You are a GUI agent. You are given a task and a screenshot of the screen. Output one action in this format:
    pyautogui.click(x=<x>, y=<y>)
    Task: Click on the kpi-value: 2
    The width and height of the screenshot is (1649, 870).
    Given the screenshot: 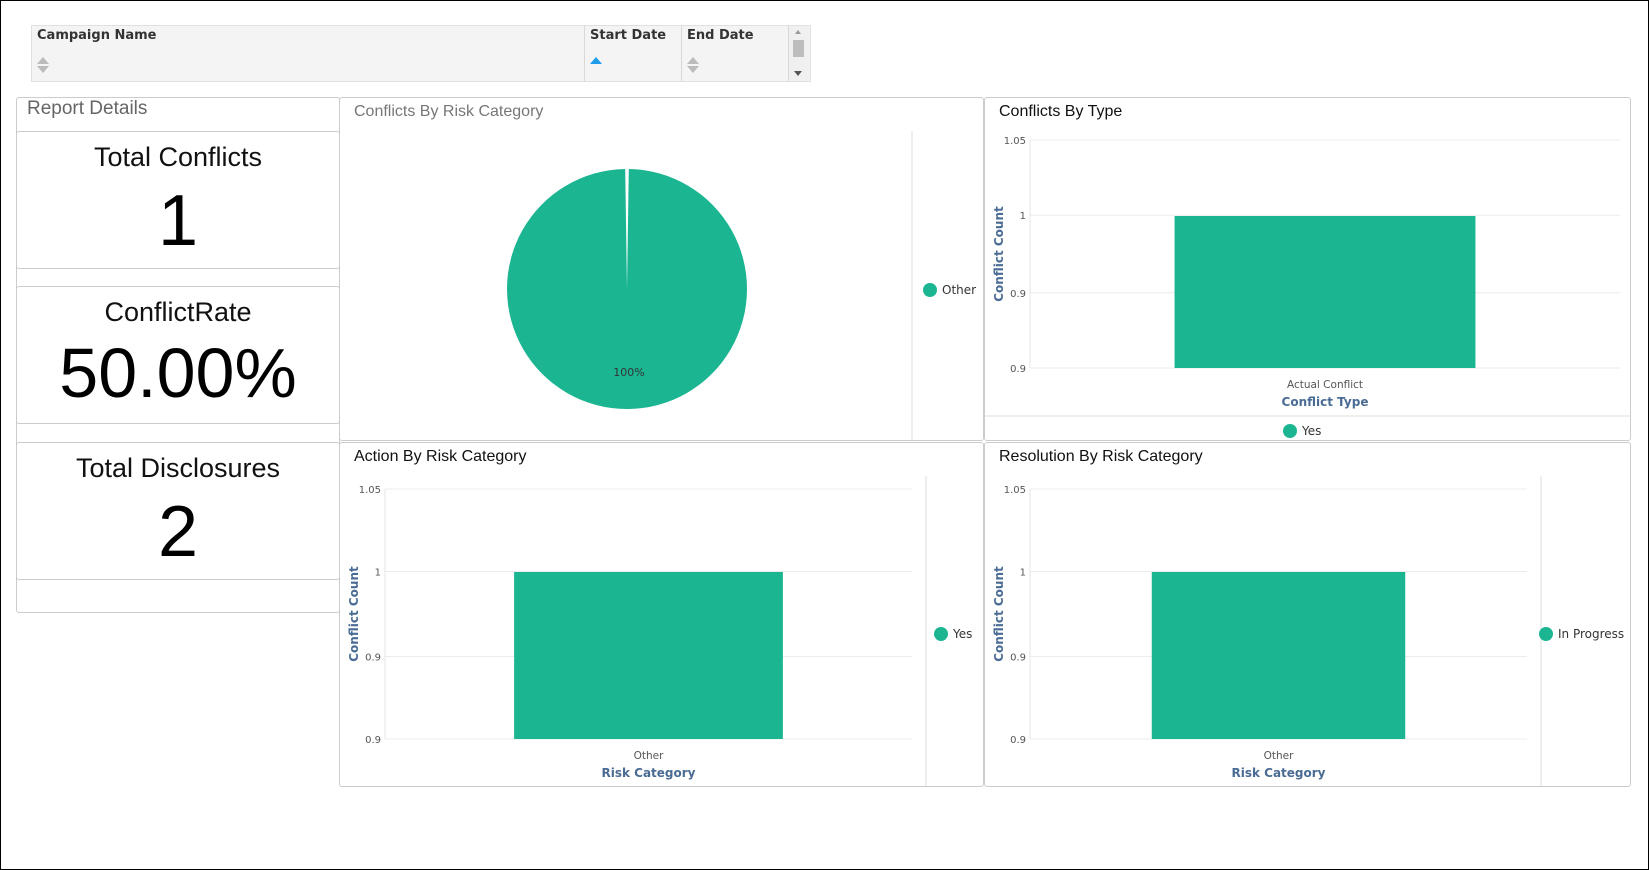 What is the action you would take?
    pyautogui.click(x=178, y=532)
    